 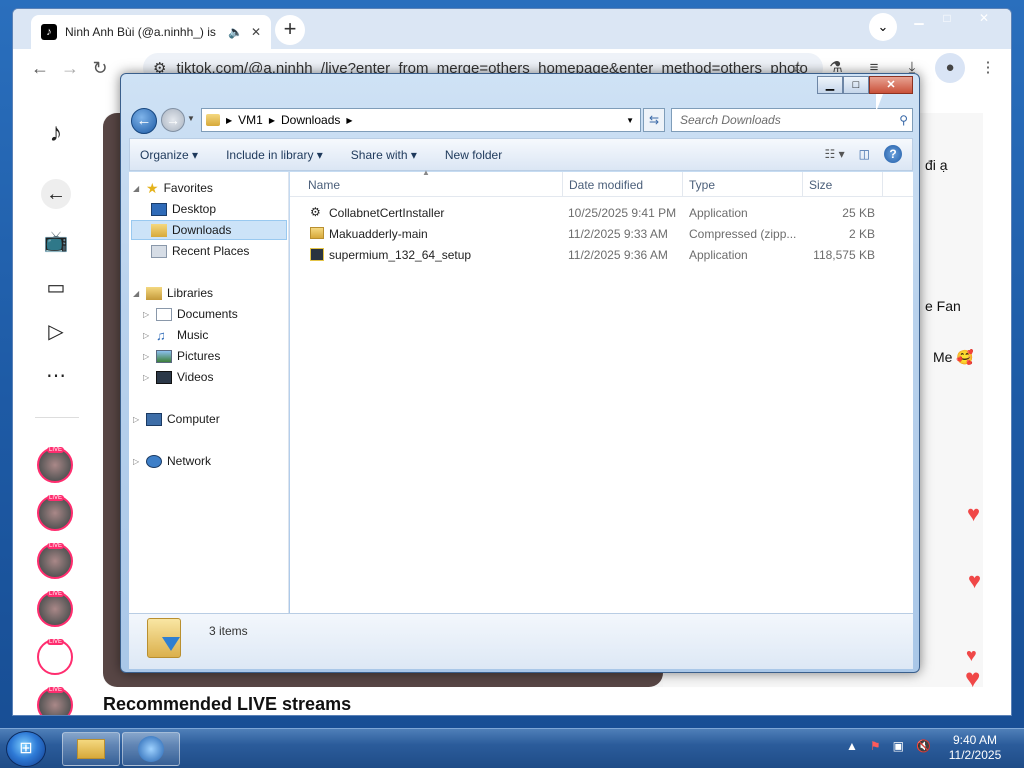 What do you see at coordinates (216, 356) in the screenshot?
I see `nav-item-pictures: ▷ Pictures` at bounding box center [216, 356].